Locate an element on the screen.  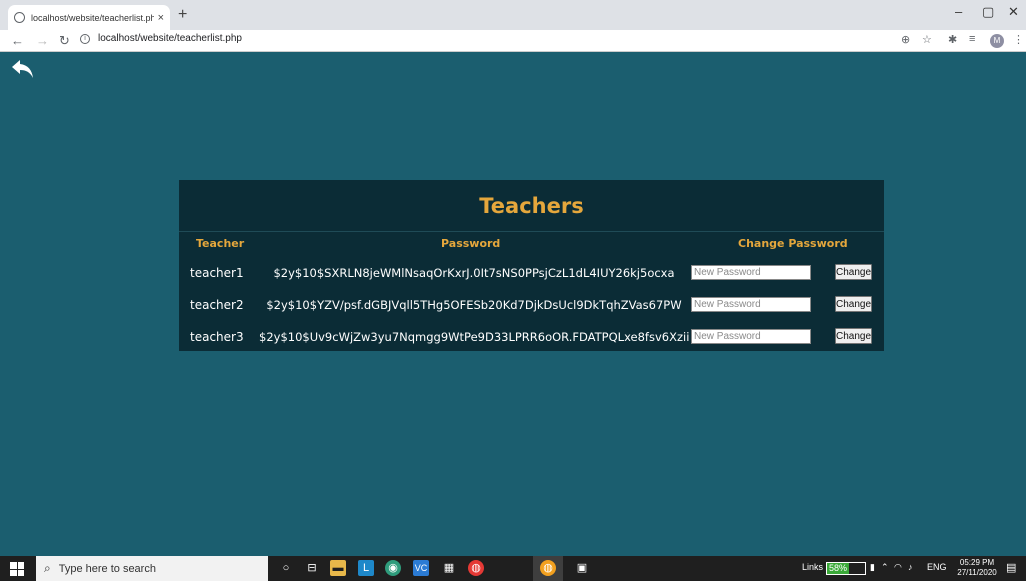
bookmark-star-icon: ☆ is located at coordinates (927, 39).